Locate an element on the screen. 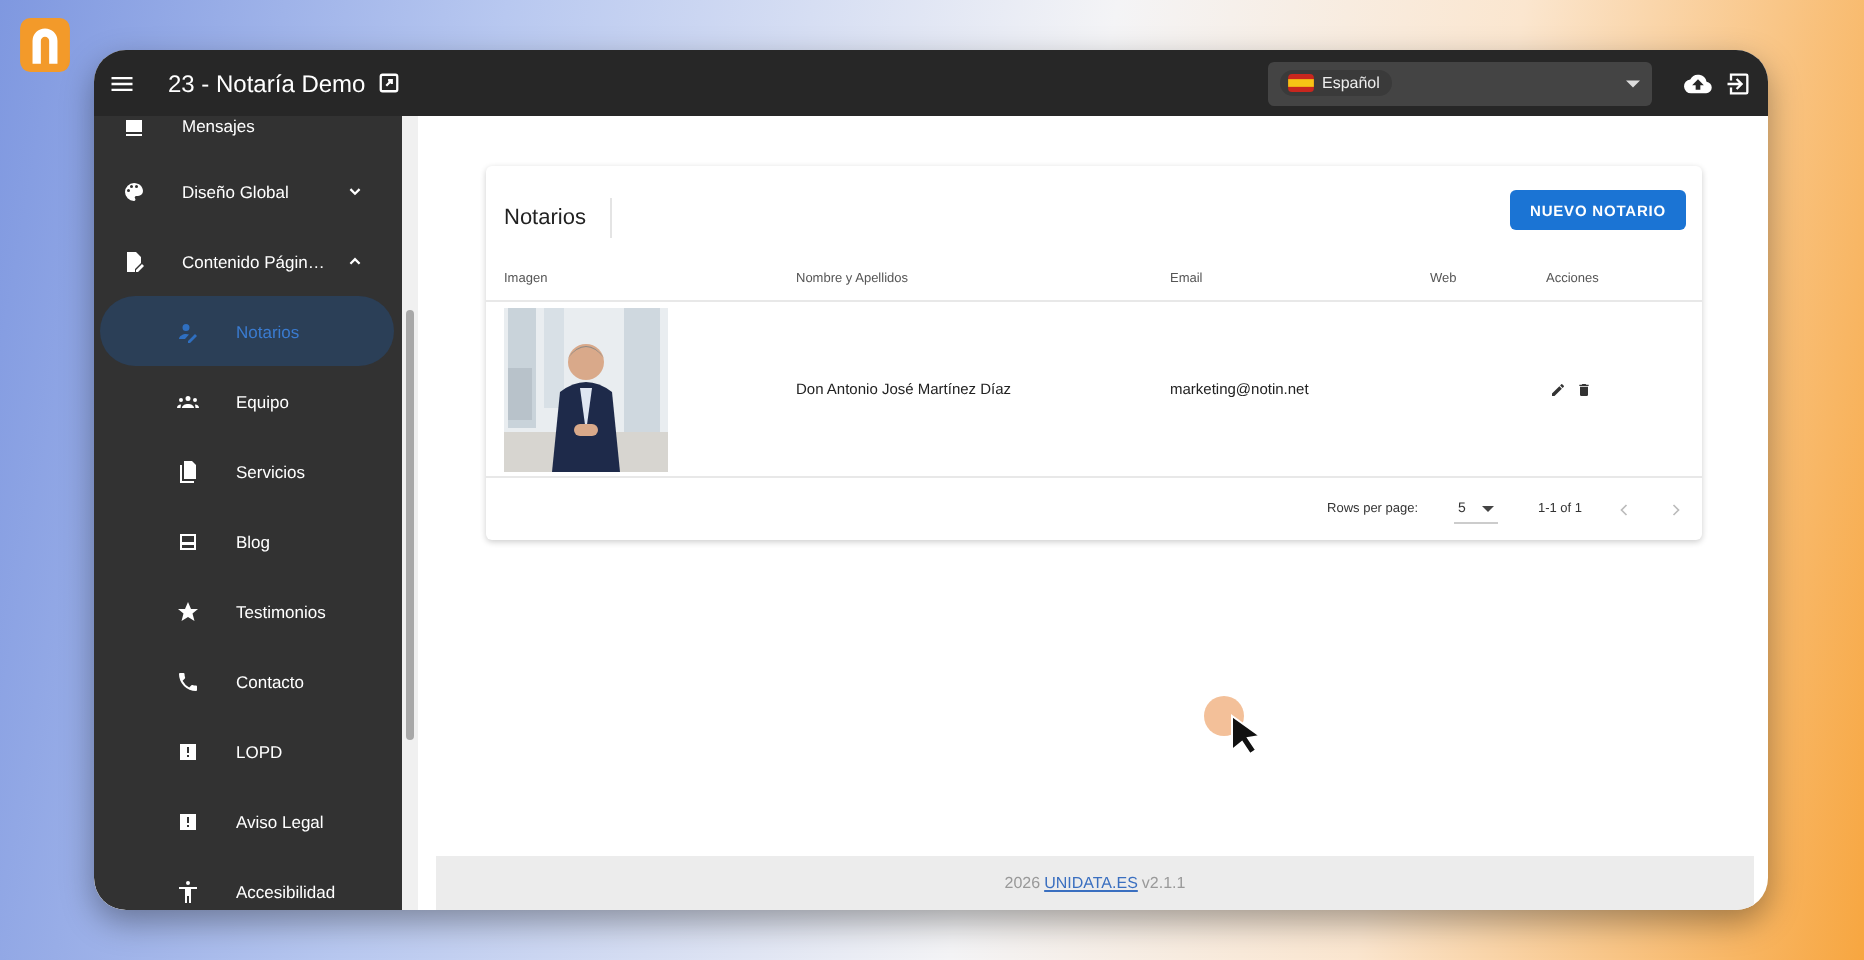 The image size is (1864, 960). card-title: Notarios is located at coordinates (558, 218).